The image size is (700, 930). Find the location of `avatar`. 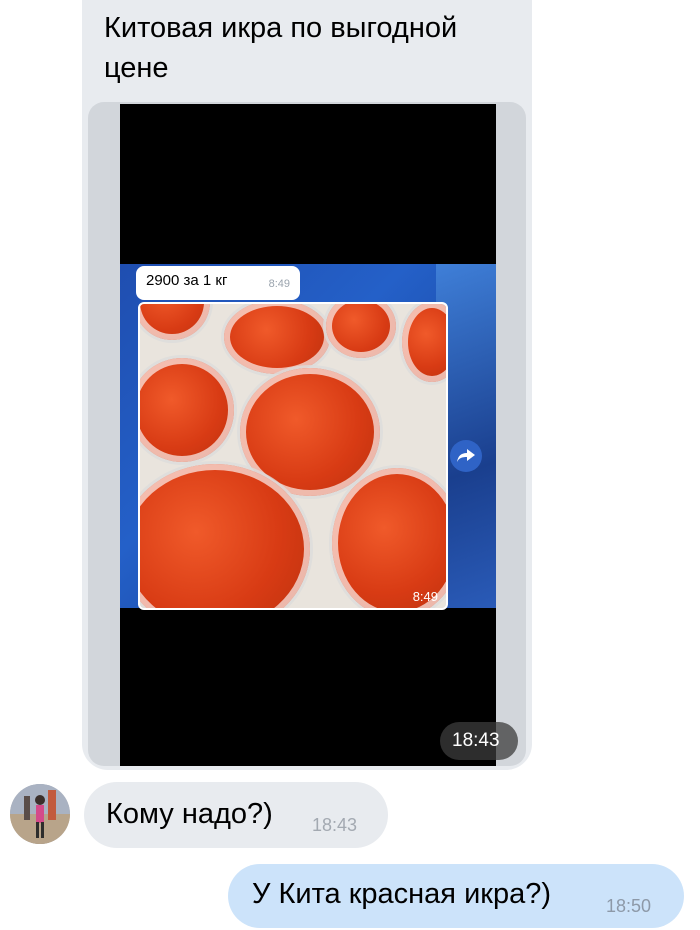

avatar is located at coordinates (40, 814).